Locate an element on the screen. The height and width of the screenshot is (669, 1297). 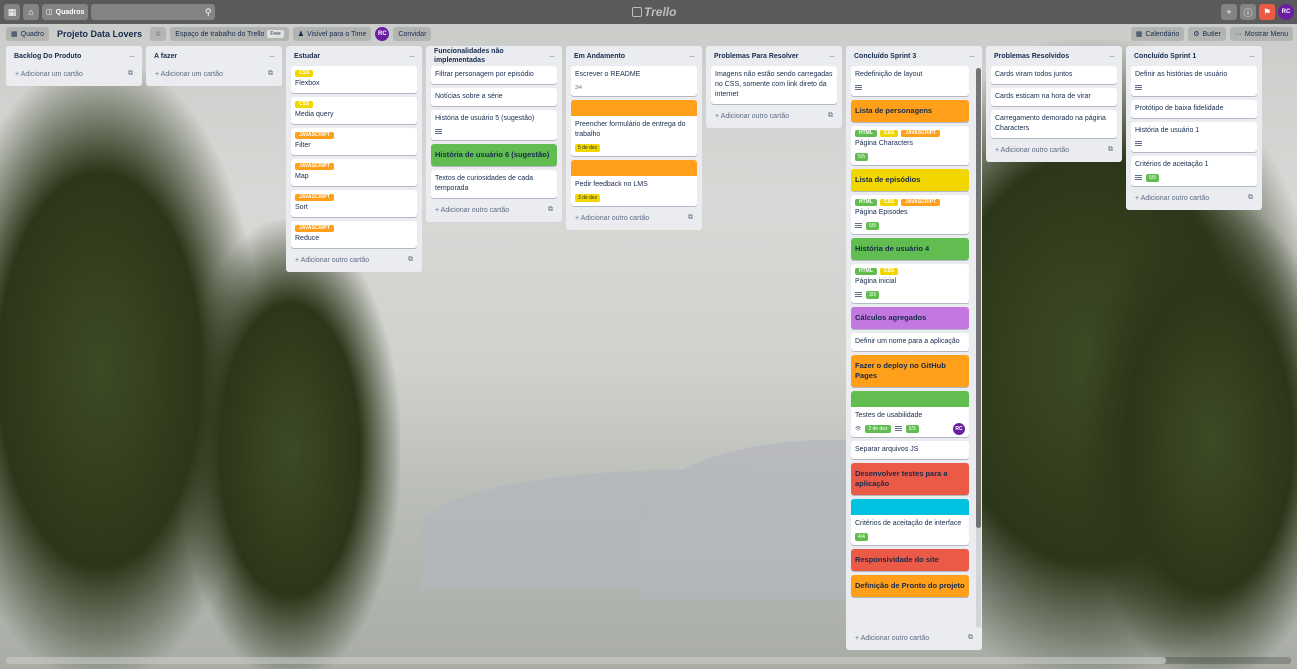
list-header: Funcionalidades não implementadas ··· is located at coordinates (494, 56).